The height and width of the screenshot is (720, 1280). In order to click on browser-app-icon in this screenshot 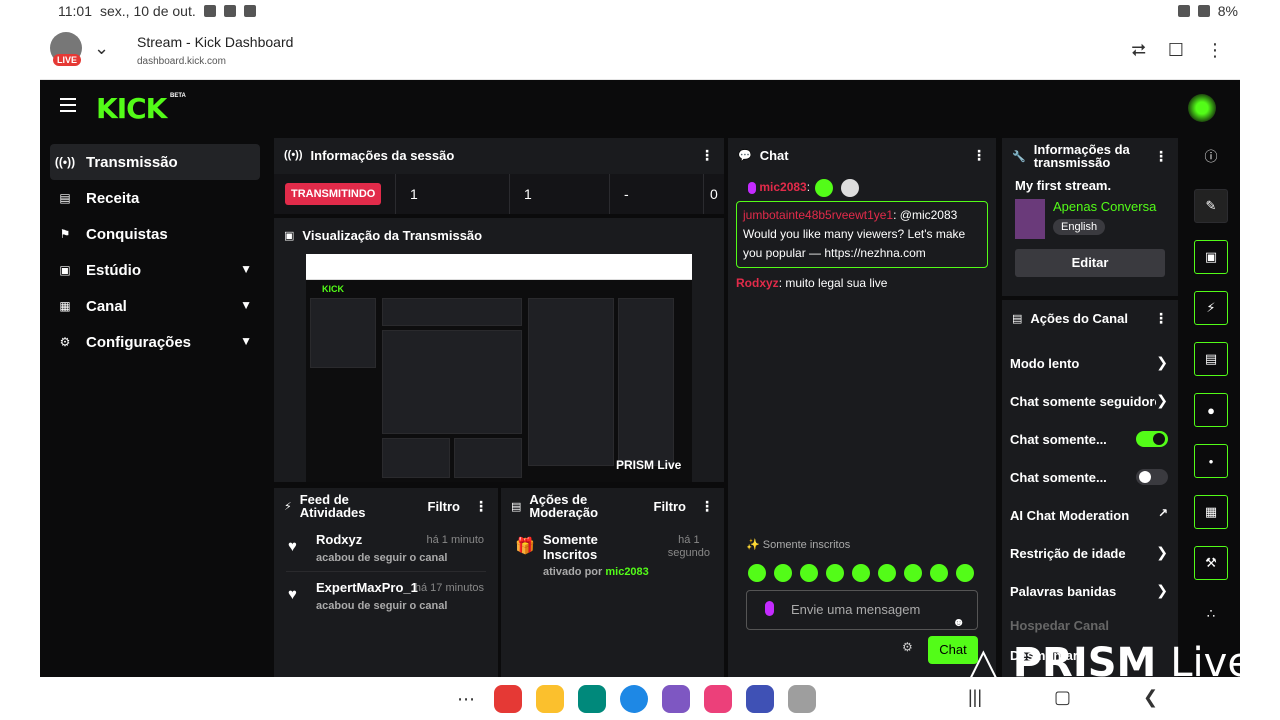, I will do `click(676, 699)`.